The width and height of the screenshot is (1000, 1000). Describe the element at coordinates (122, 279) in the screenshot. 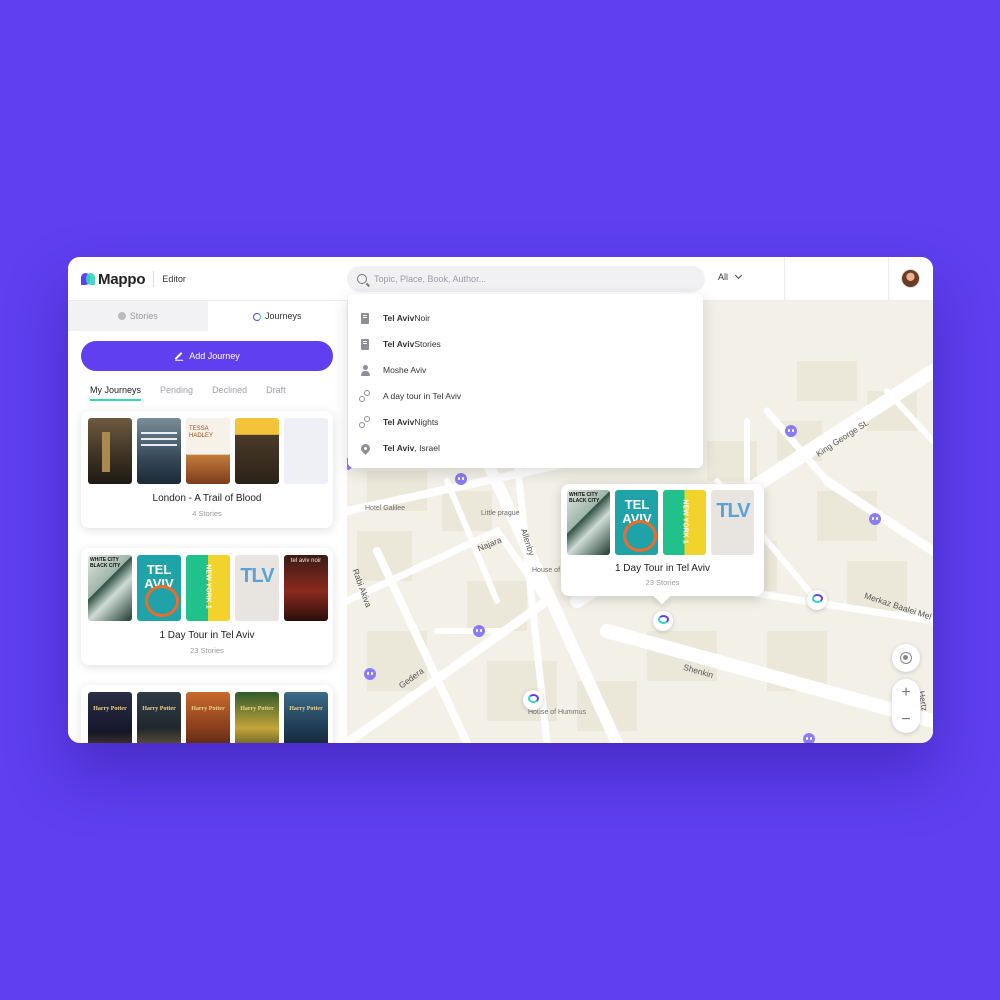

I see `brand-name: Mappo` at that location.